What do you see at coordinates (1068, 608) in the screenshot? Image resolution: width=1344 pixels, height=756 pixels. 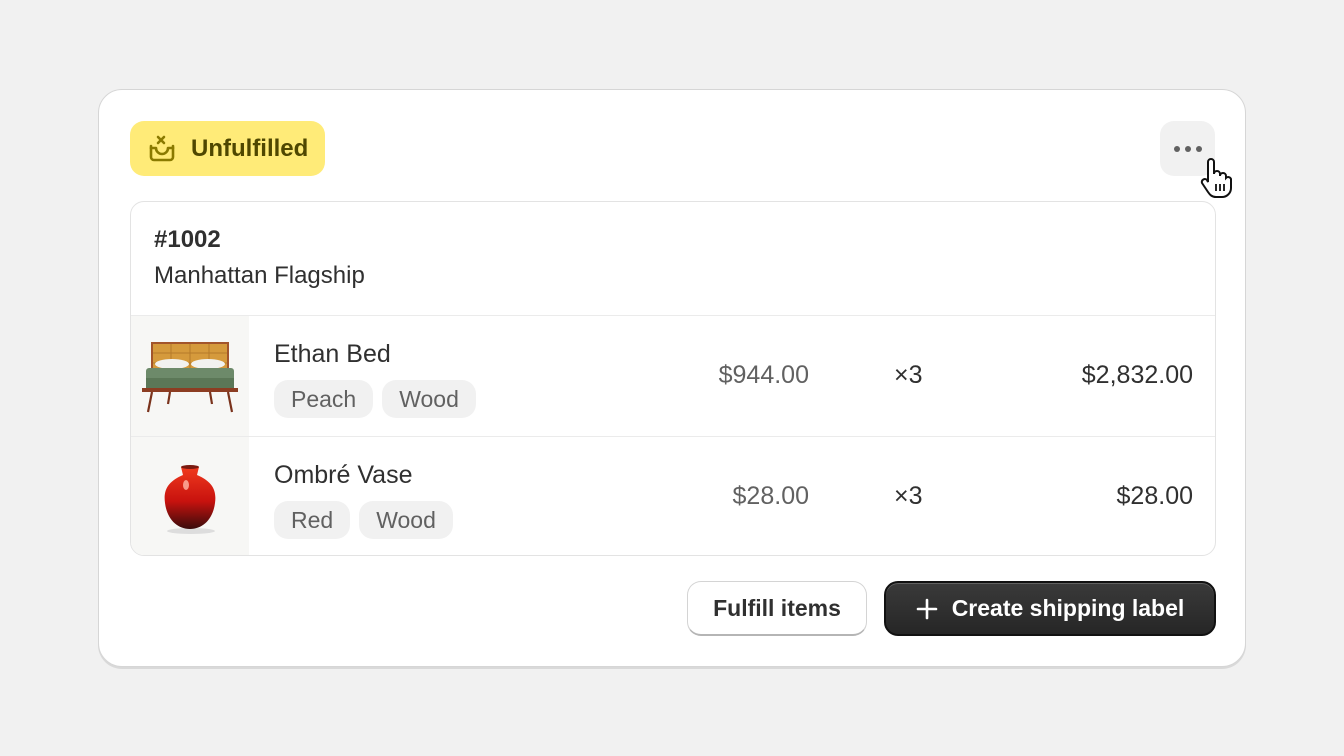 I see `create-shipping-label-text: Create shipping label` at bounding box center [1068, 608].